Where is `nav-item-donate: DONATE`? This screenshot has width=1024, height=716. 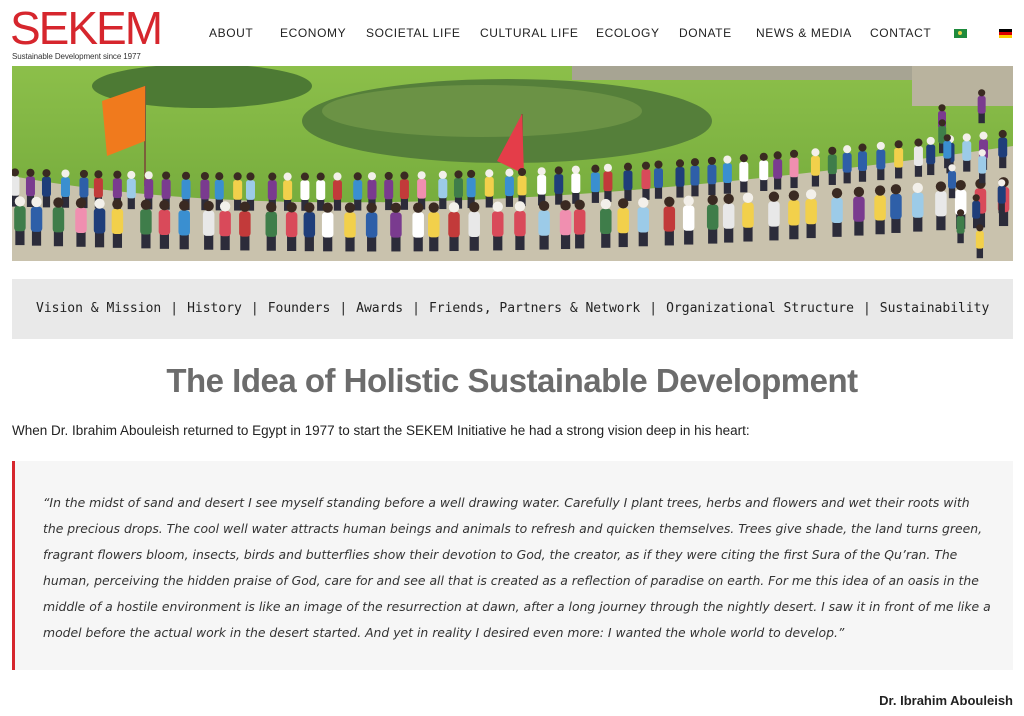 nav-item-donate: DONATE is located at coordinates (705, 33).